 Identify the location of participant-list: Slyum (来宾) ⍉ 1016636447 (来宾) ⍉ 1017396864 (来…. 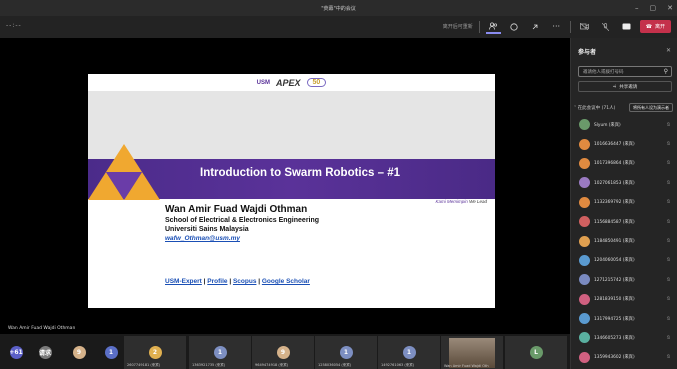
(624, 242).